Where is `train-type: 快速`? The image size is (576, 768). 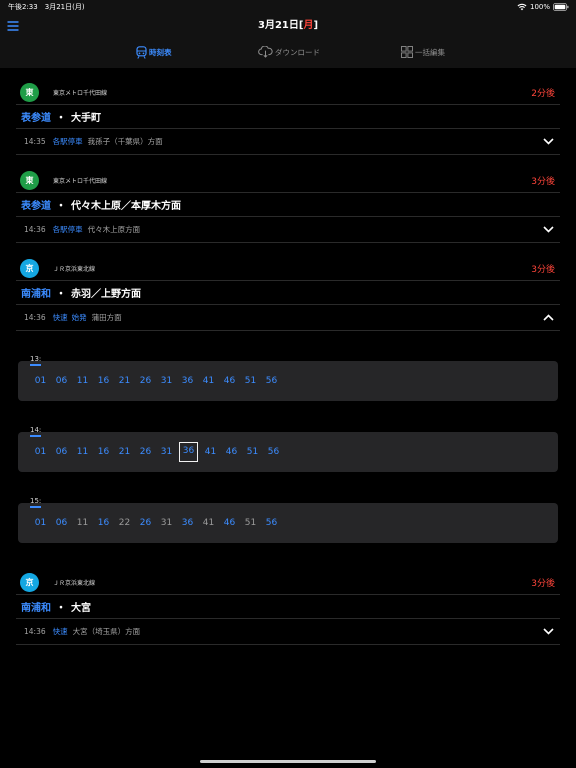
train-type: 快速 is located at coordinates (60, 317).